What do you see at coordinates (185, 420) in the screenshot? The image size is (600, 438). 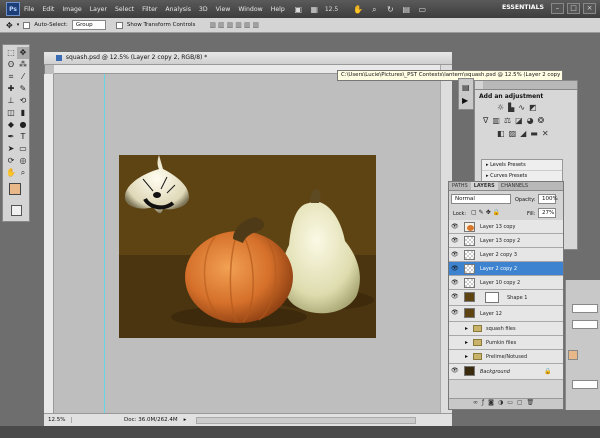 I see `status-menu-arrow: ▸` at bounding box center [185, 420].